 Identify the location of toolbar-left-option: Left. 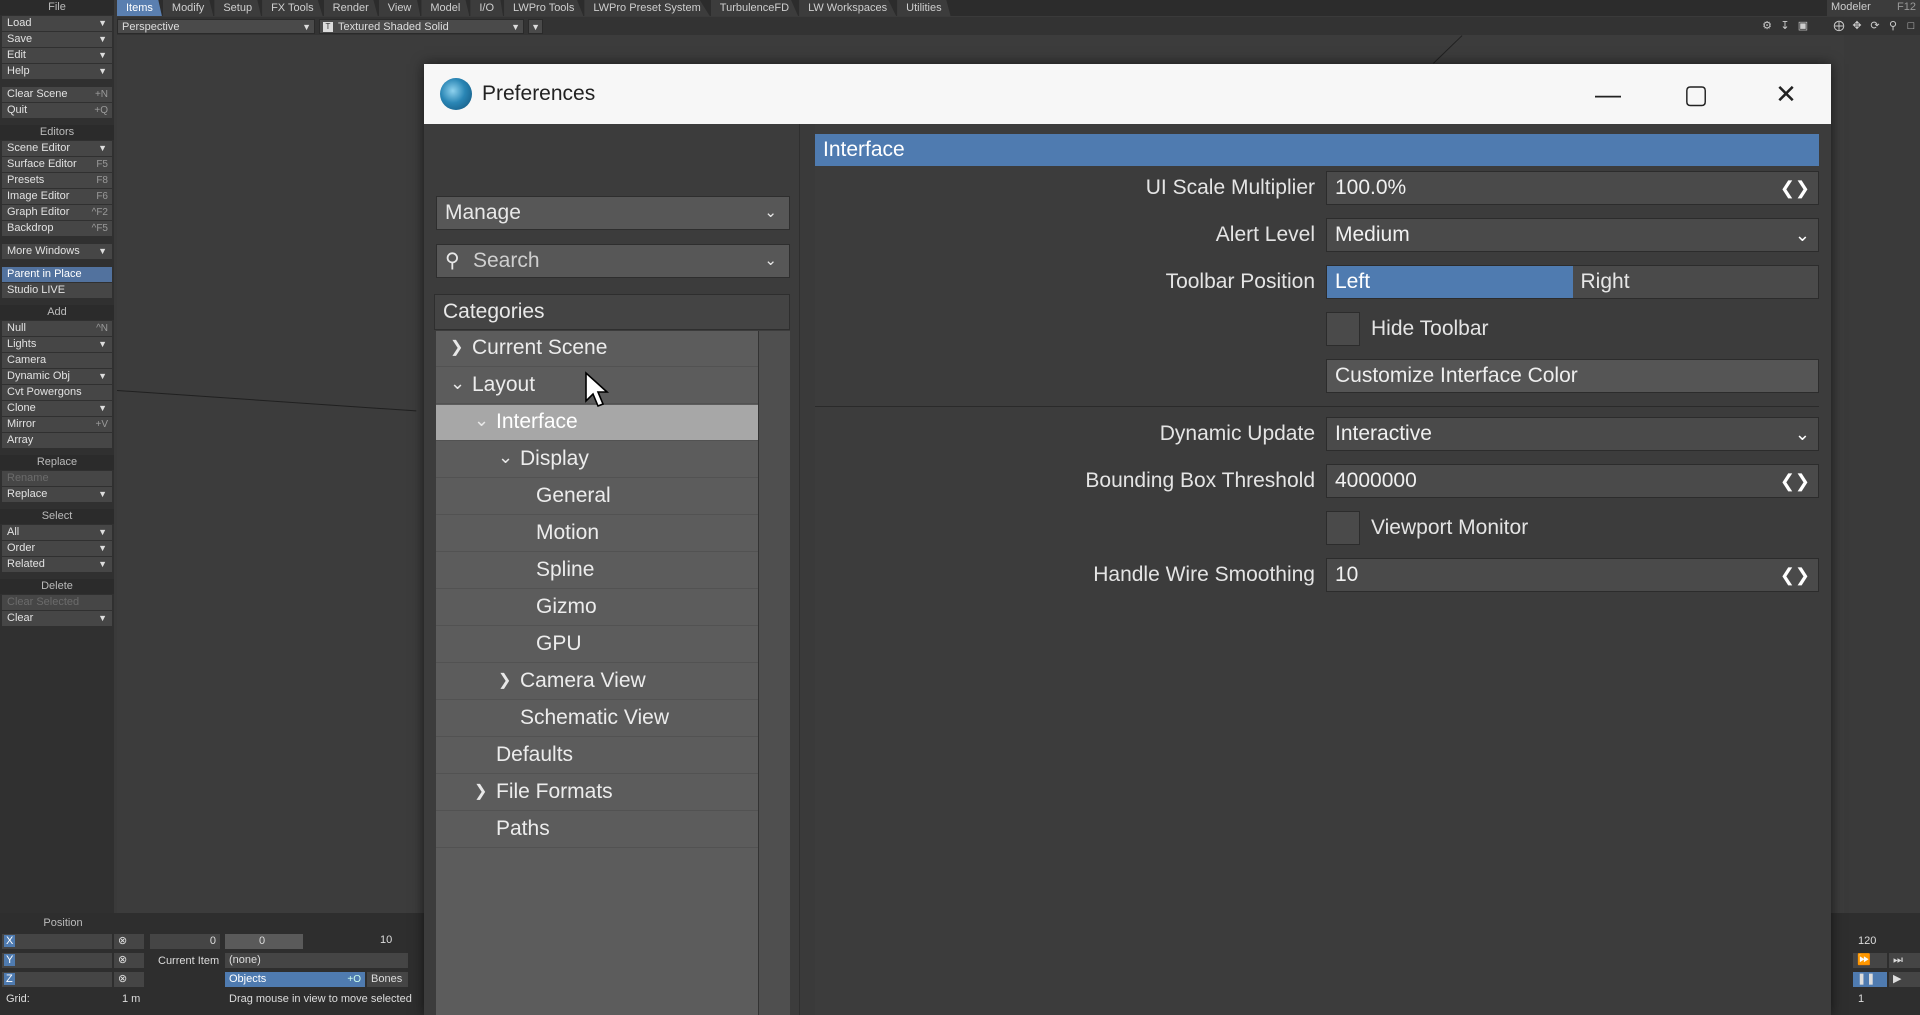
(1450, 282).